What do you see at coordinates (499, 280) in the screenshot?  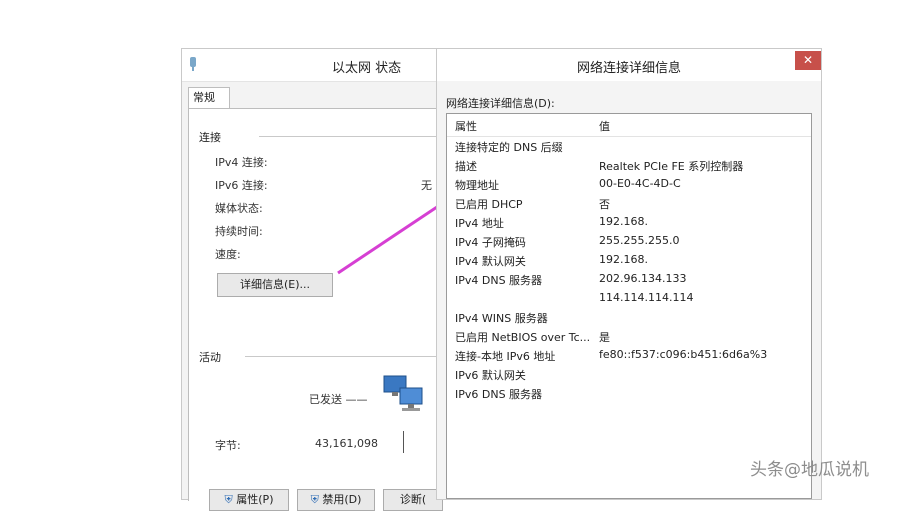 I see `row-property: IPv4 DNS 服务器` at bounding box center [499, 280].